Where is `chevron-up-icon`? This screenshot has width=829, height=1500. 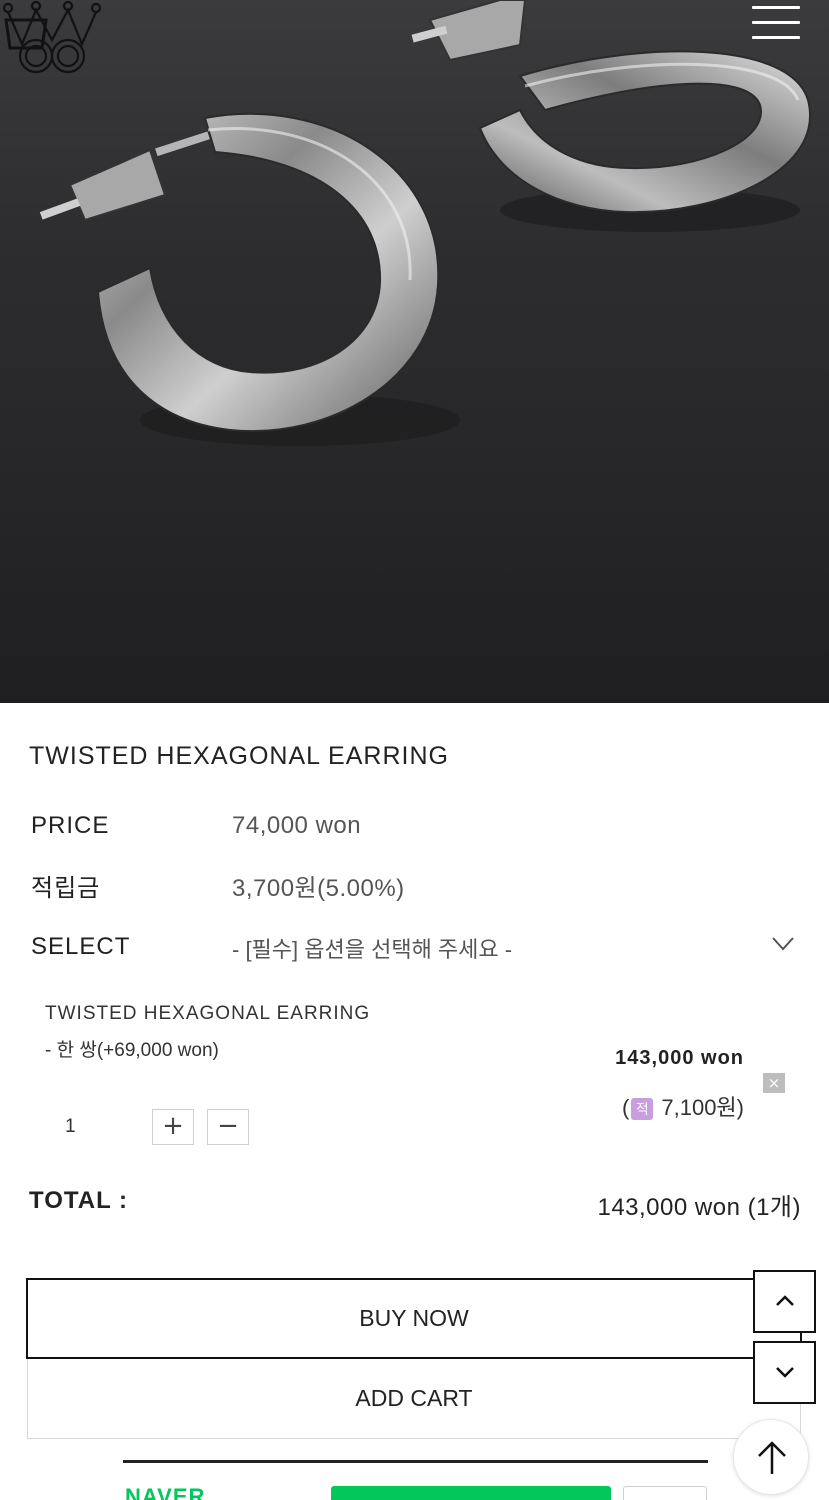 chevron-up-icon is located at coordinates (785, 1300).